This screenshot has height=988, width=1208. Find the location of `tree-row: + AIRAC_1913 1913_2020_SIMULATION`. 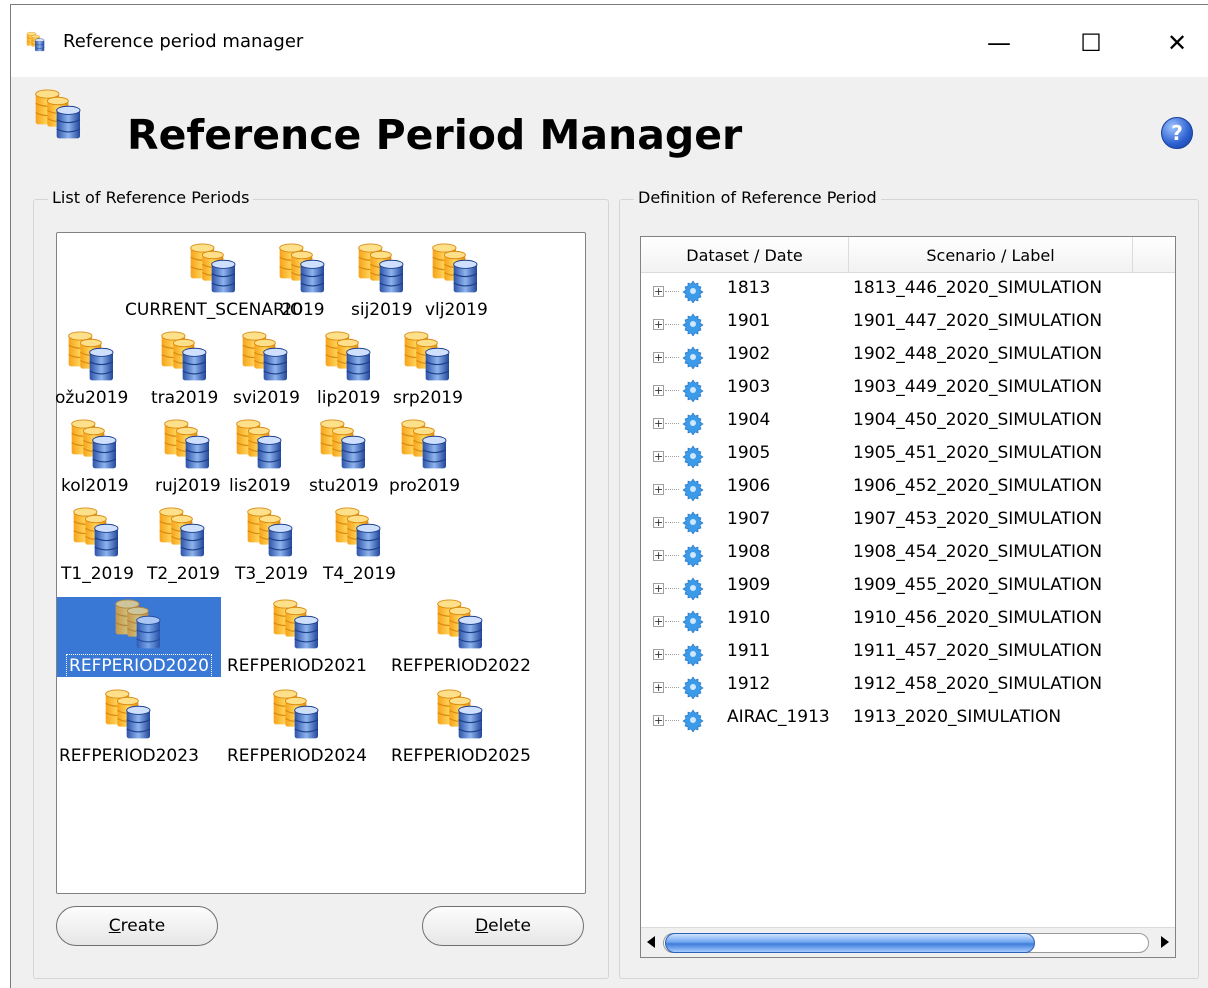

tree-row: + AIRAC_1913 1913_2020_SIMULATION is located at coordinates (908, 720).